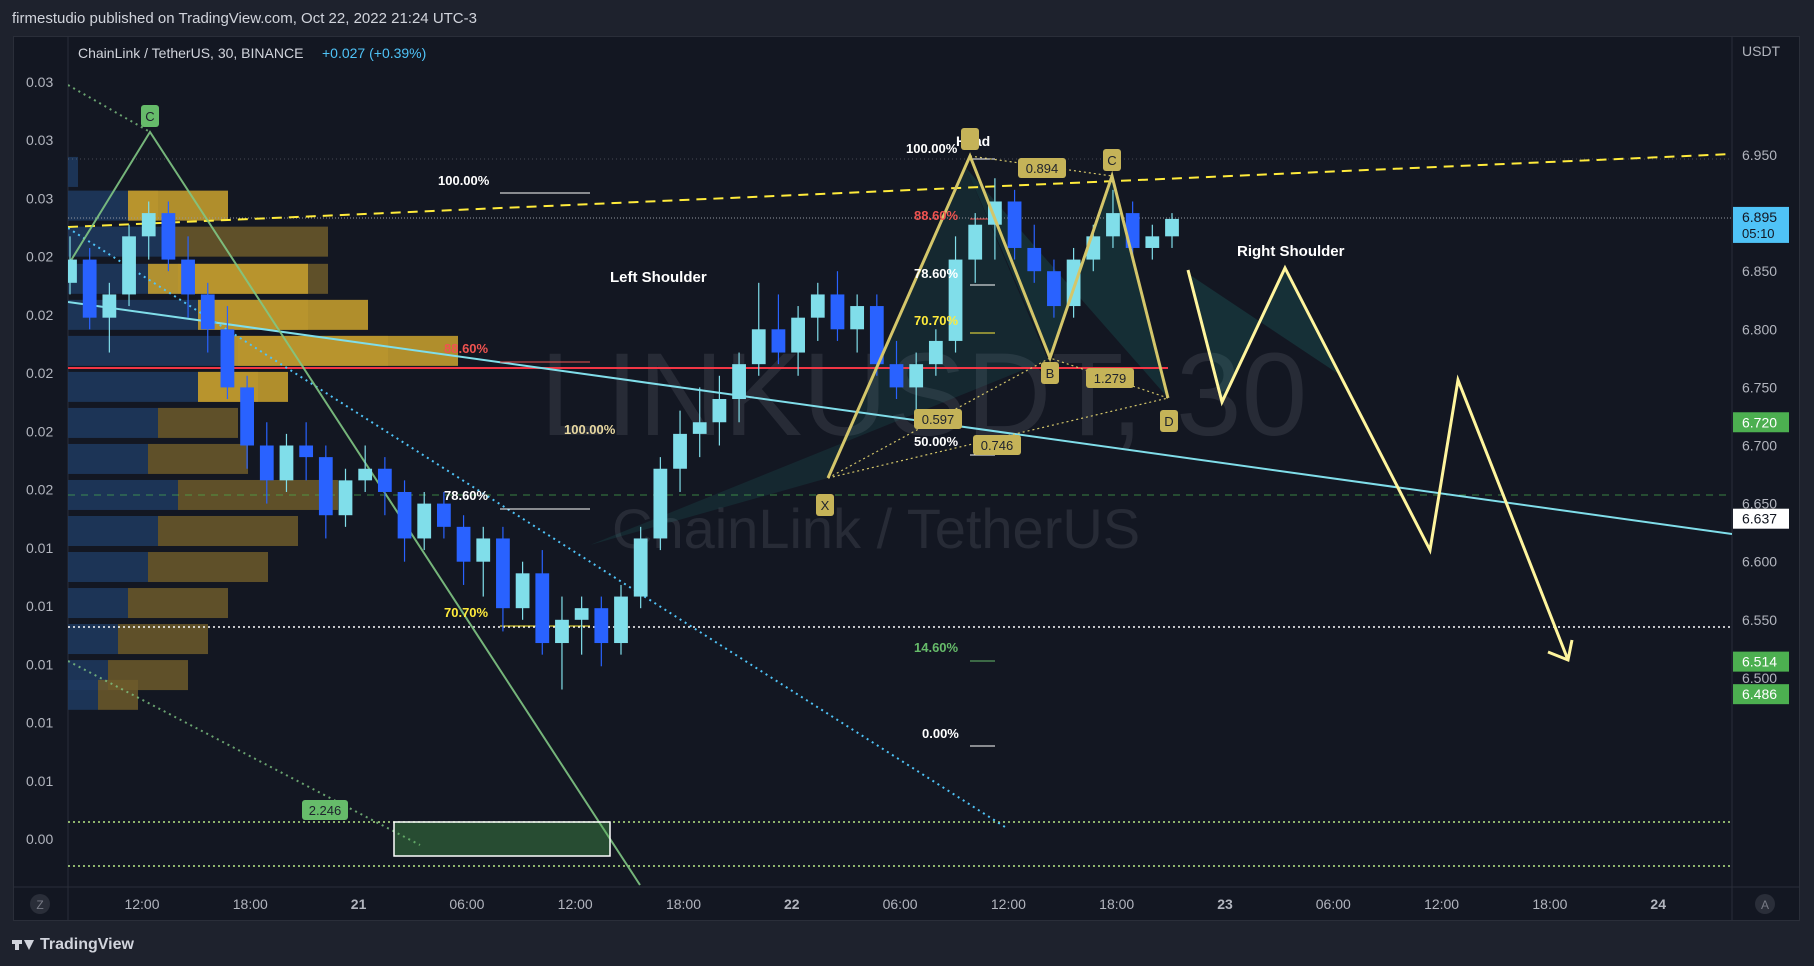 This screenshot has width=1814, height=966. I want to click on harmonic-point-x: X, so click(825, 505).